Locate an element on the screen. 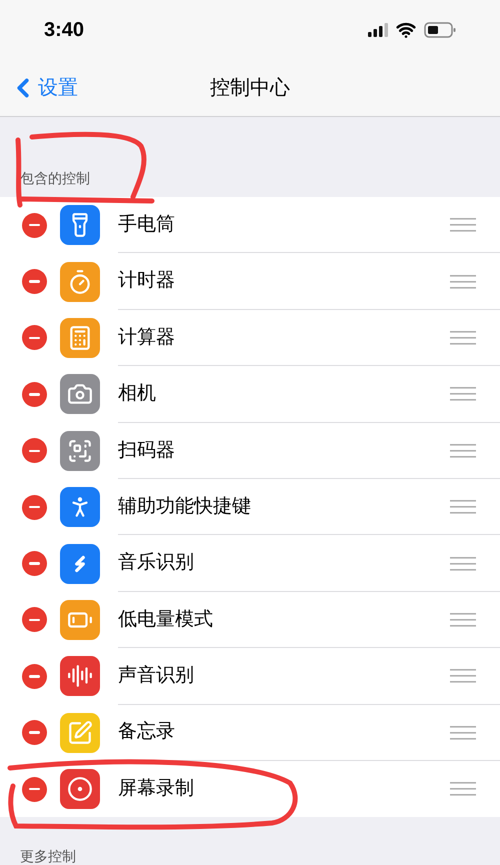 The height and width of the screenshot is (865, 500). page-title: 控制中心 is located at coordinates (250, 88).